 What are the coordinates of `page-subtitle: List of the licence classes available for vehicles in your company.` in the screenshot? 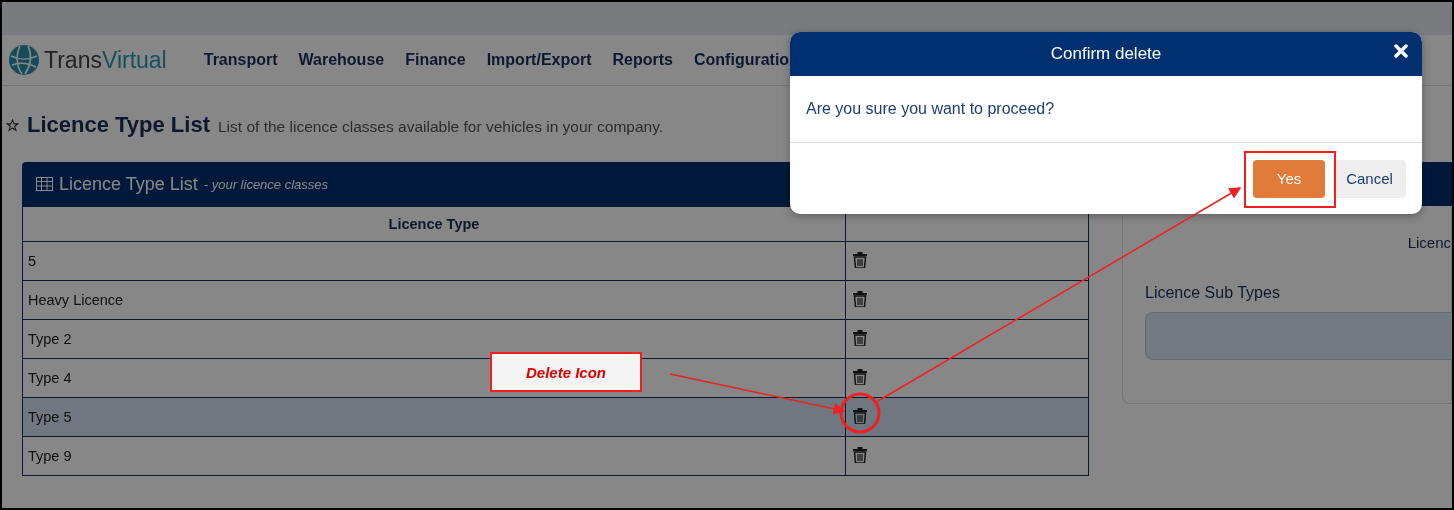 It's located at (441, 127).